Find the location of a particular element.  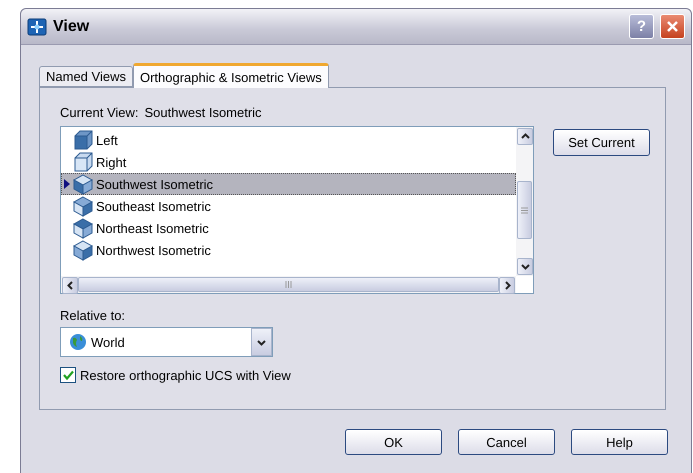

checkbox is located at coordinates (68, 375).